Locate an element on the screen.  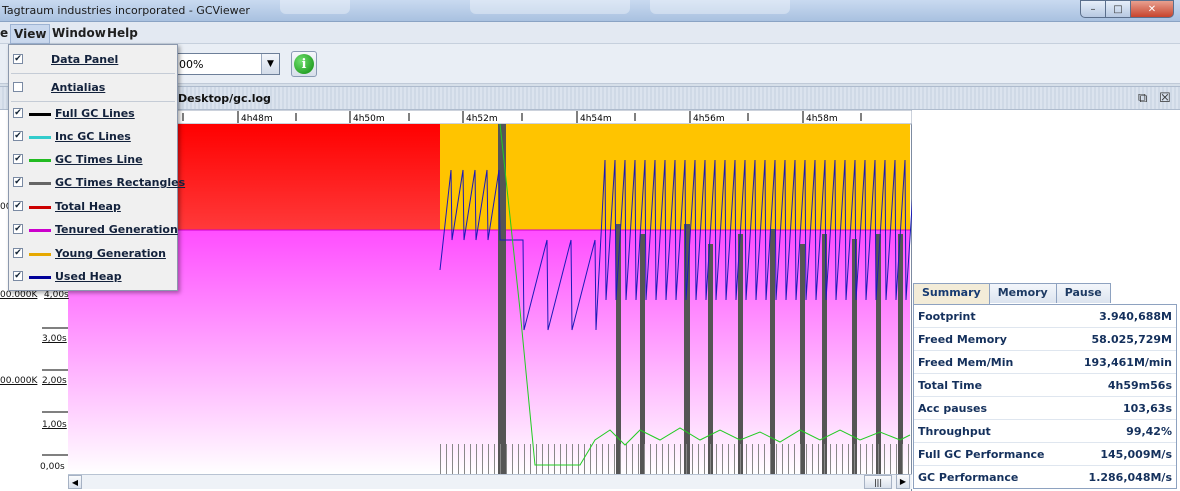
maximize-button: □ is located at coordinates (1118, 9).